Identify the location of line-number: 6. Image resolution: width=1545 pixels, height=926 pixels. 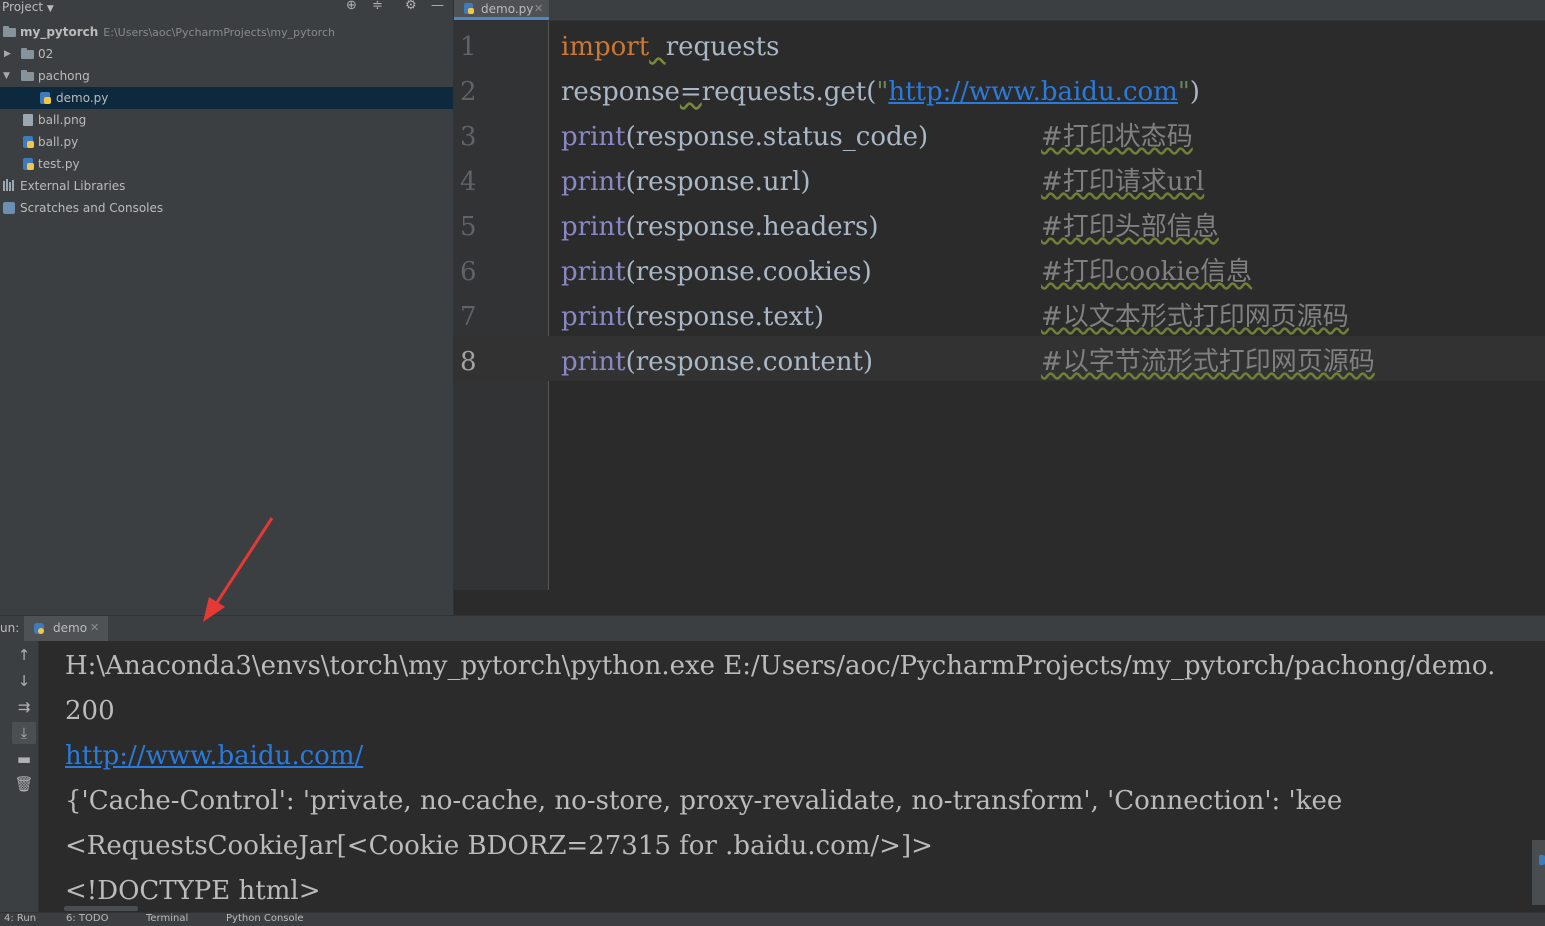
(468, 272).